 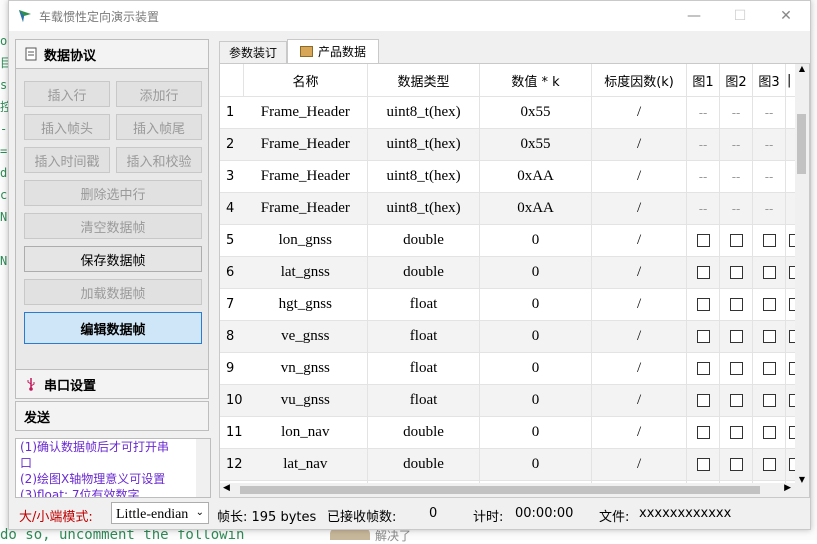 What do you see at coordinates (513, 368) in the screenshot?
I see `table-row: 9 vn_gnss float 0/` at bounding box center [513, 368].